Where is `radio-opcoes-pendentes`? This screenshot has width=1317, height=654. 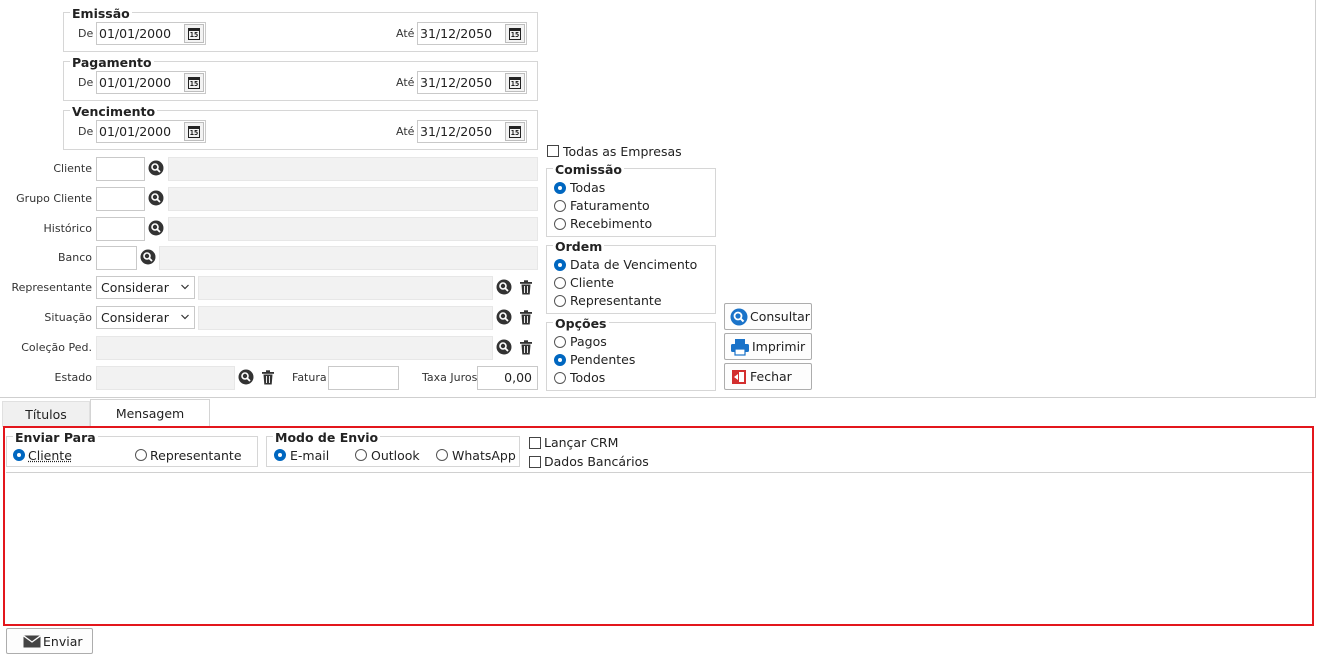 radio-opcoes-pendentes is located at coordinates (560, 360).